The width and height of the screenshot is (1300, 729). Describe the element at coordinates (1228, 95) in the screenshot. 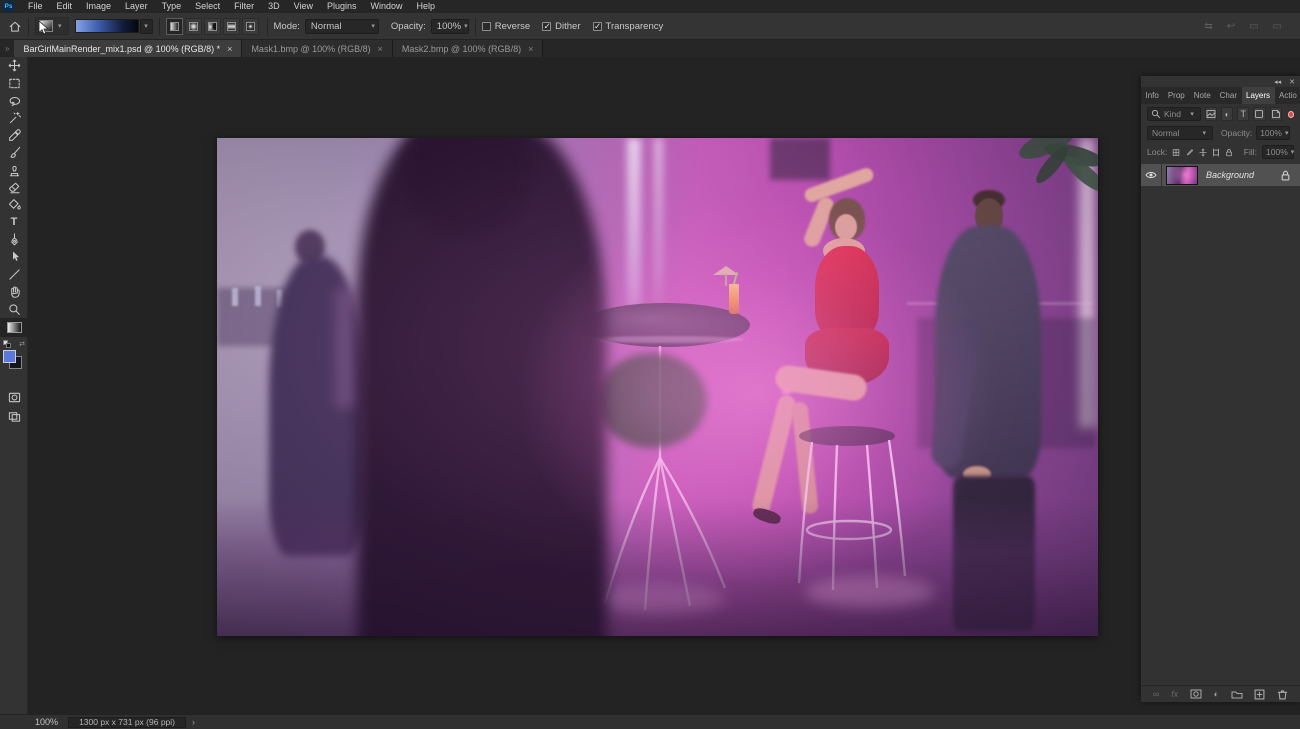

I see `tab-character: Char` at that location.